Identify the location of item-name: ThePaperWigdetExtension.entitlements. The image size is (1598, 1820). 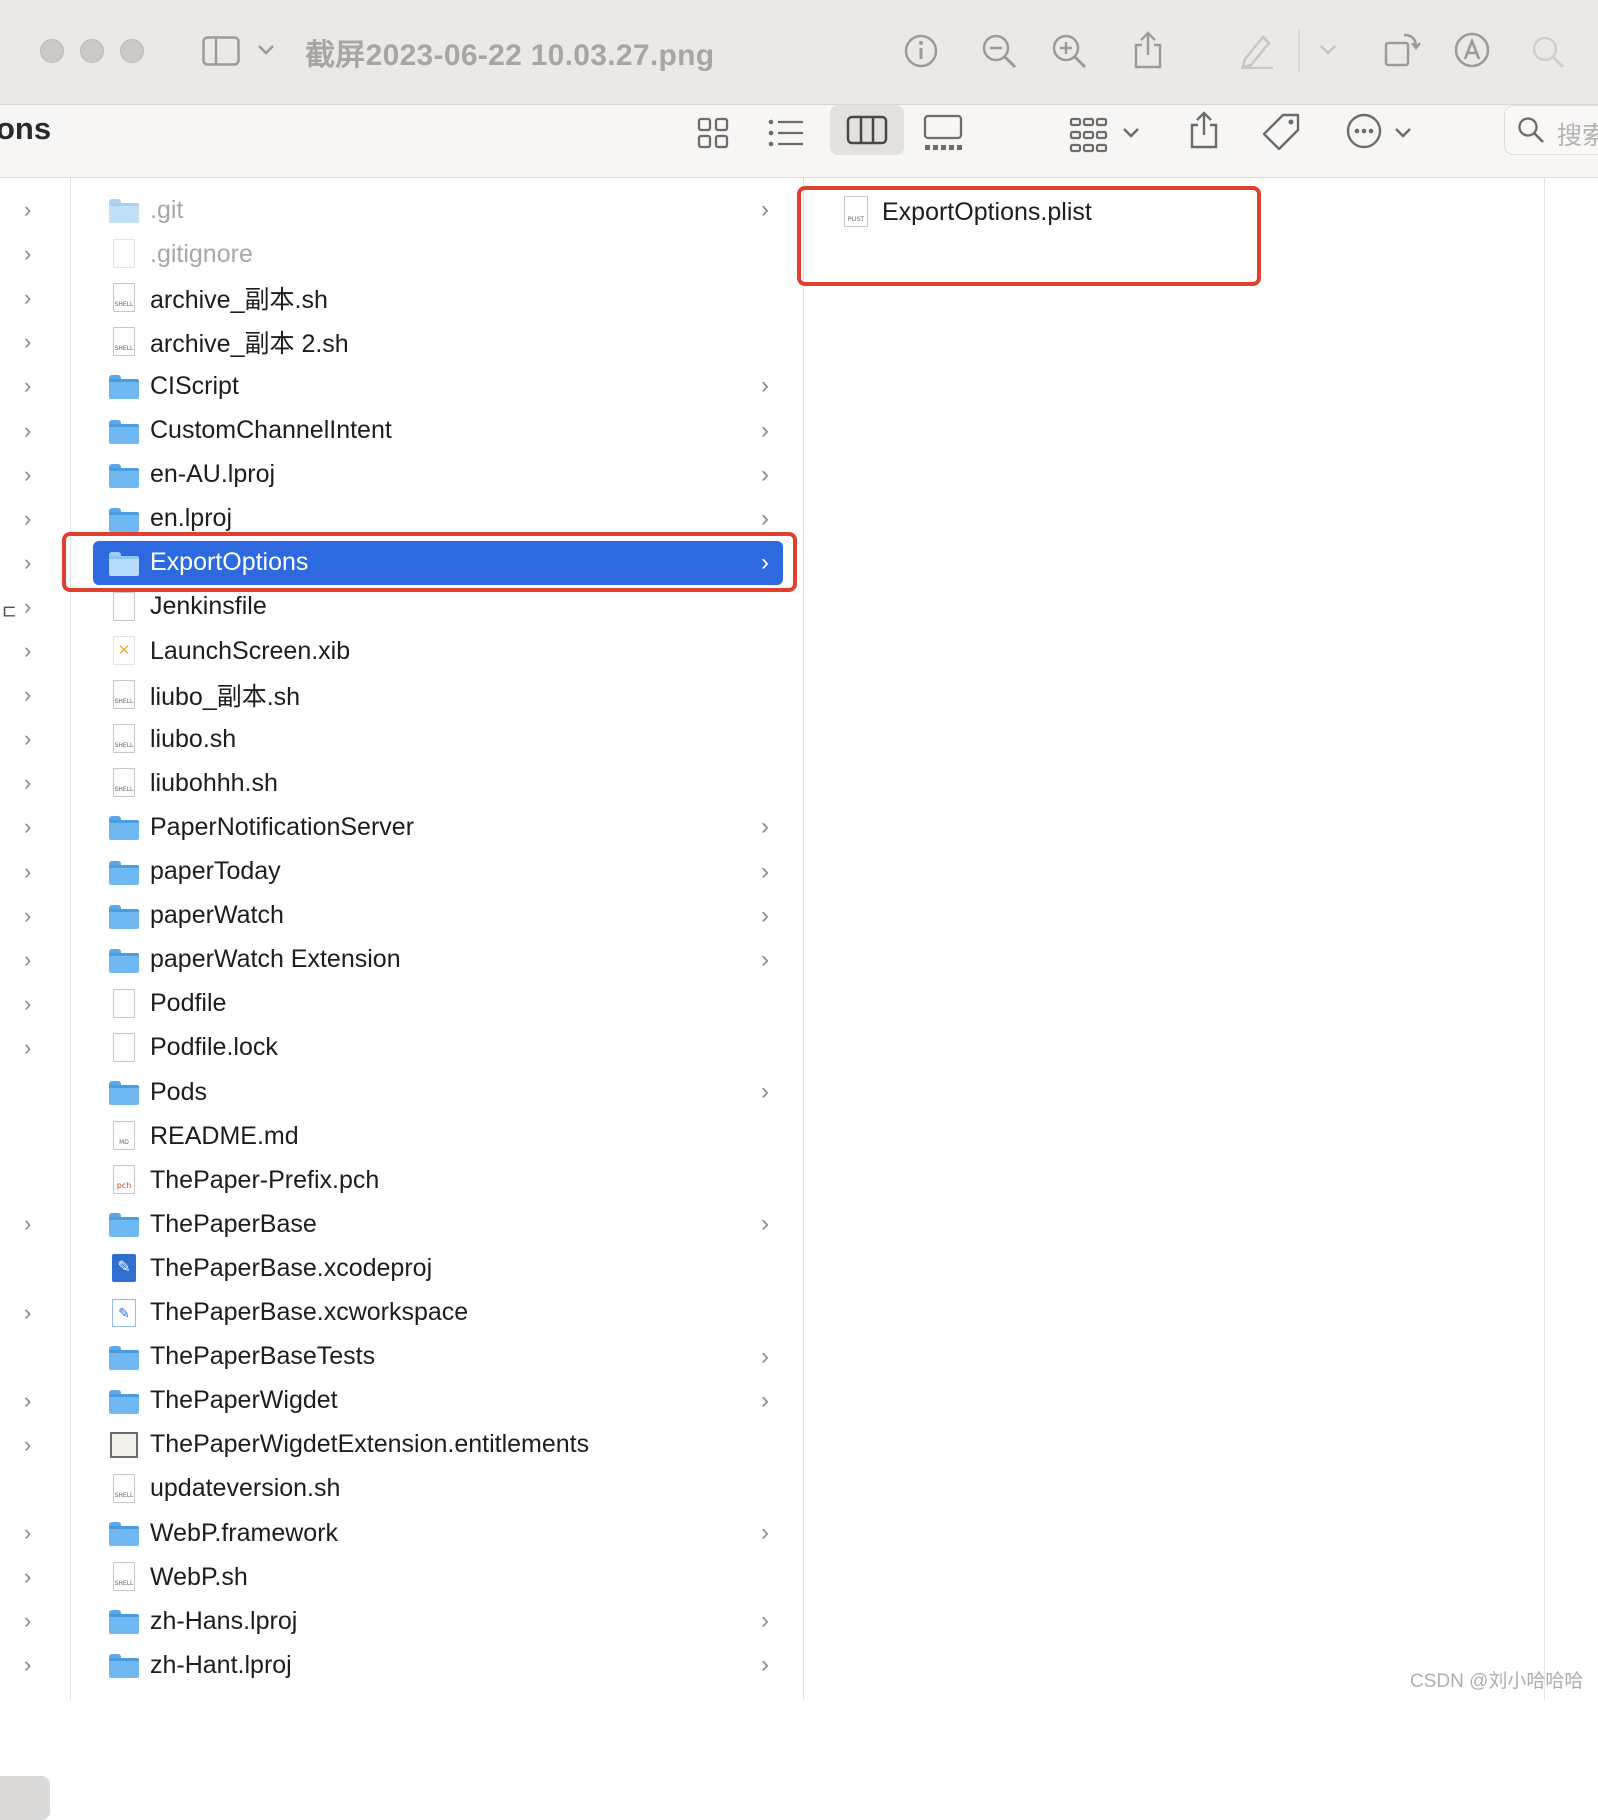
(370, 1444).